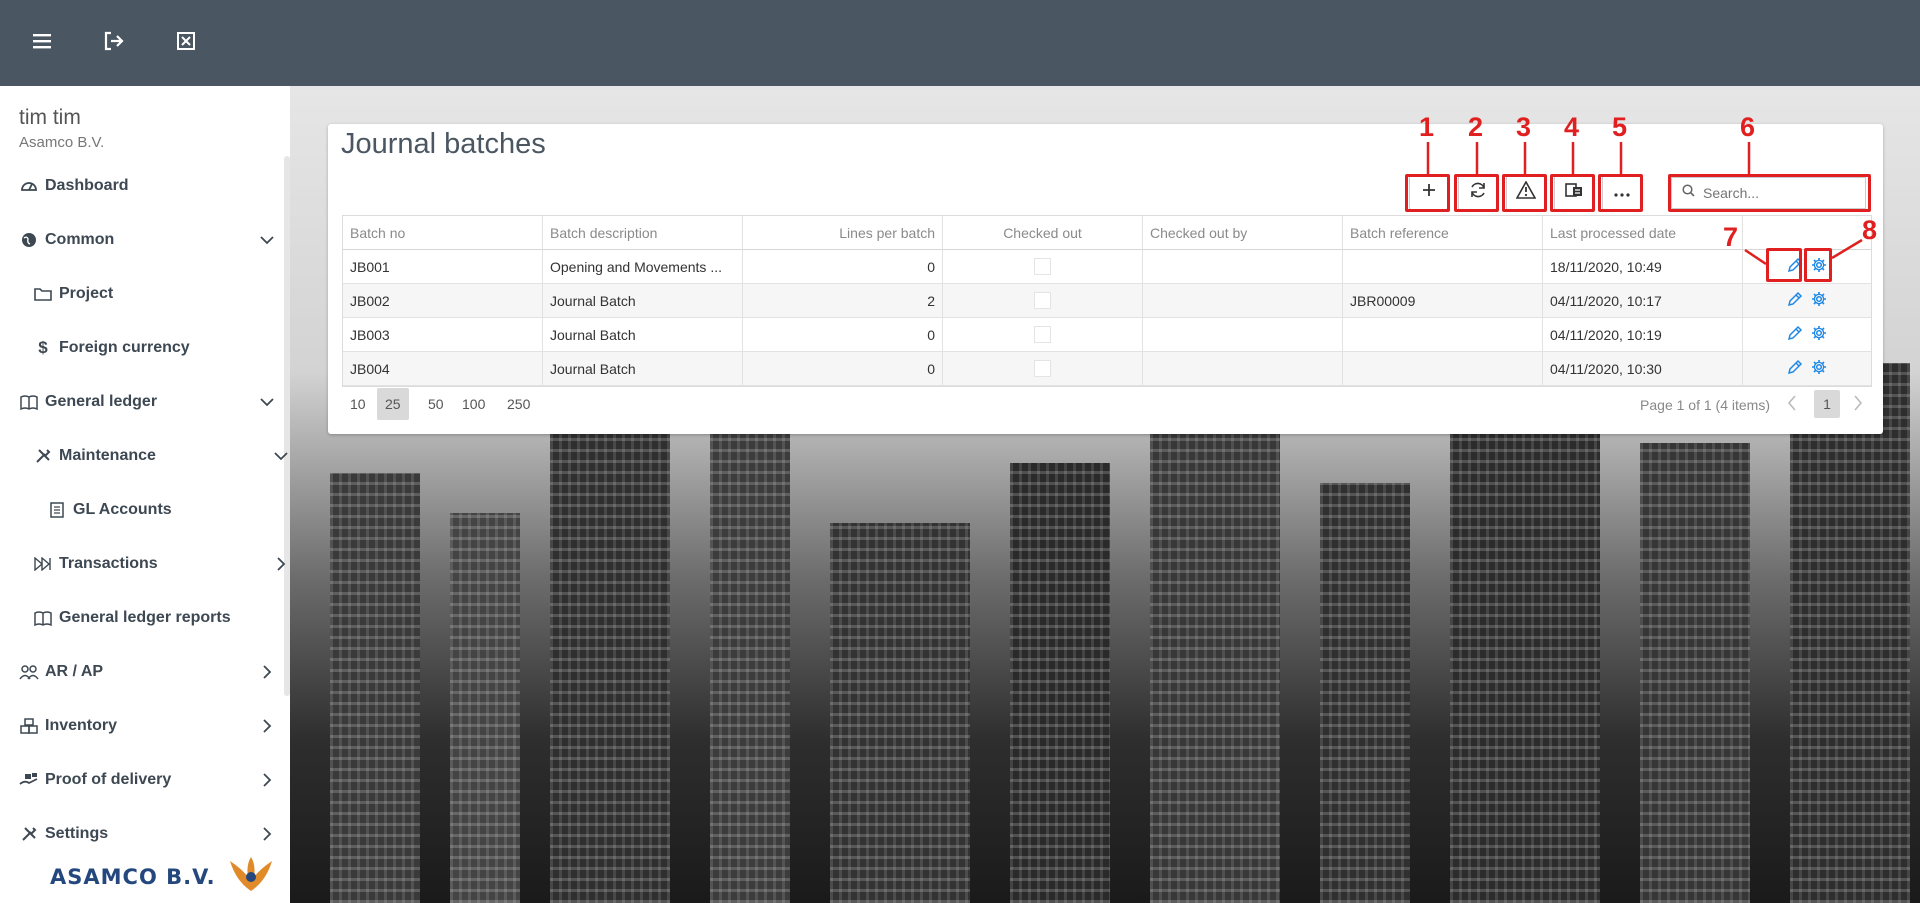 The height and width of the screenshot is (903, 1920). What do you see at coordinates (843, 232) in the screenshot?
I see `column-header-lines-per-batch: Lines per batch` at bounding box center [843, 232].